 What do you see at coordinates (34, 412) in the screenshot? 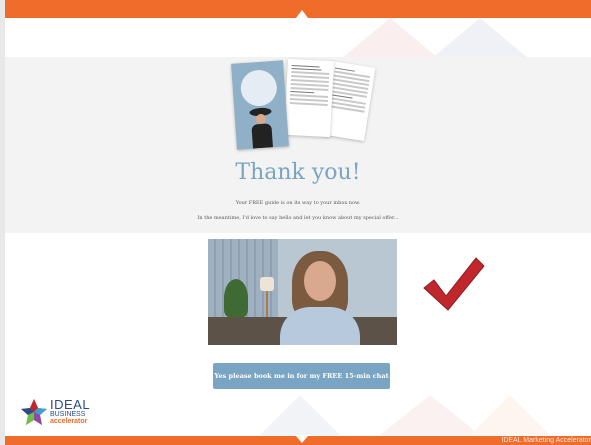
I see `star-logo-icon` at bounding box center [34, 412].